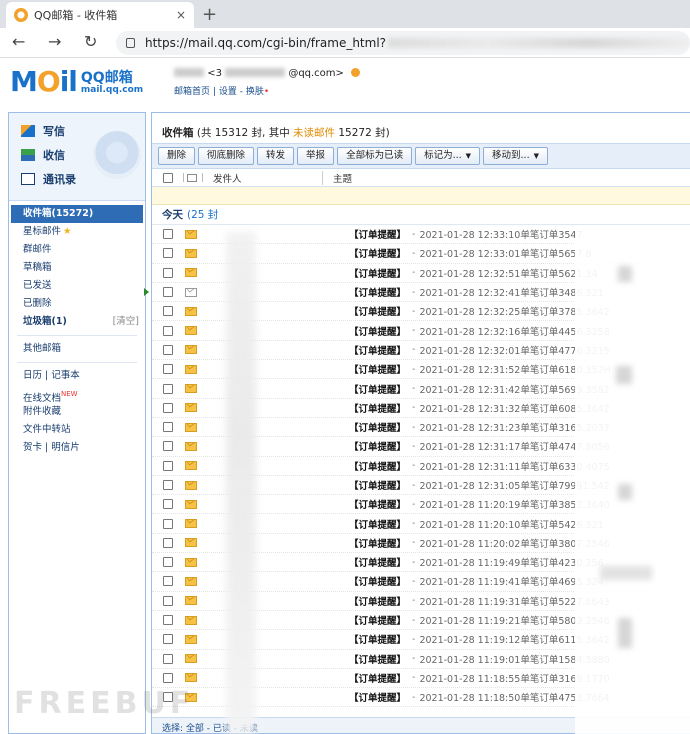  What do you see at coordinates (77, 412) in the screenshot?
I see `link-attachment-favorites: 附件收藏` at bounding box center [77, 412].